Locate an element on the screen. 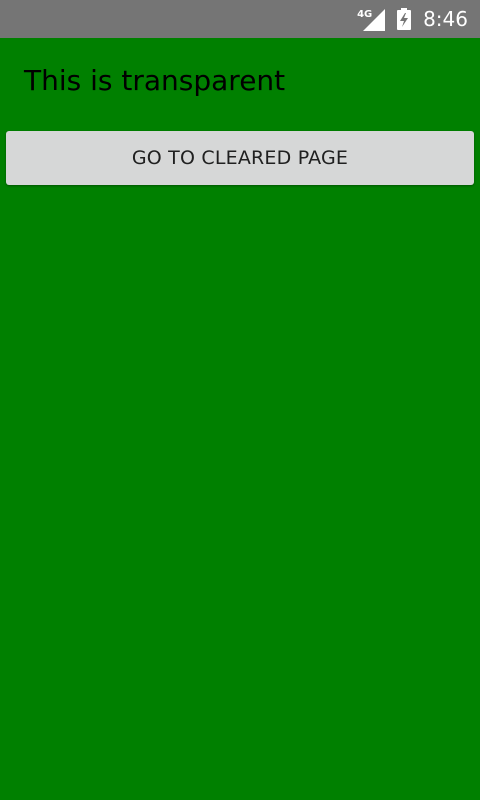  go-to-cleared-page-button: GO TO CLEARED PAGE is located at coordinates (240, 158).